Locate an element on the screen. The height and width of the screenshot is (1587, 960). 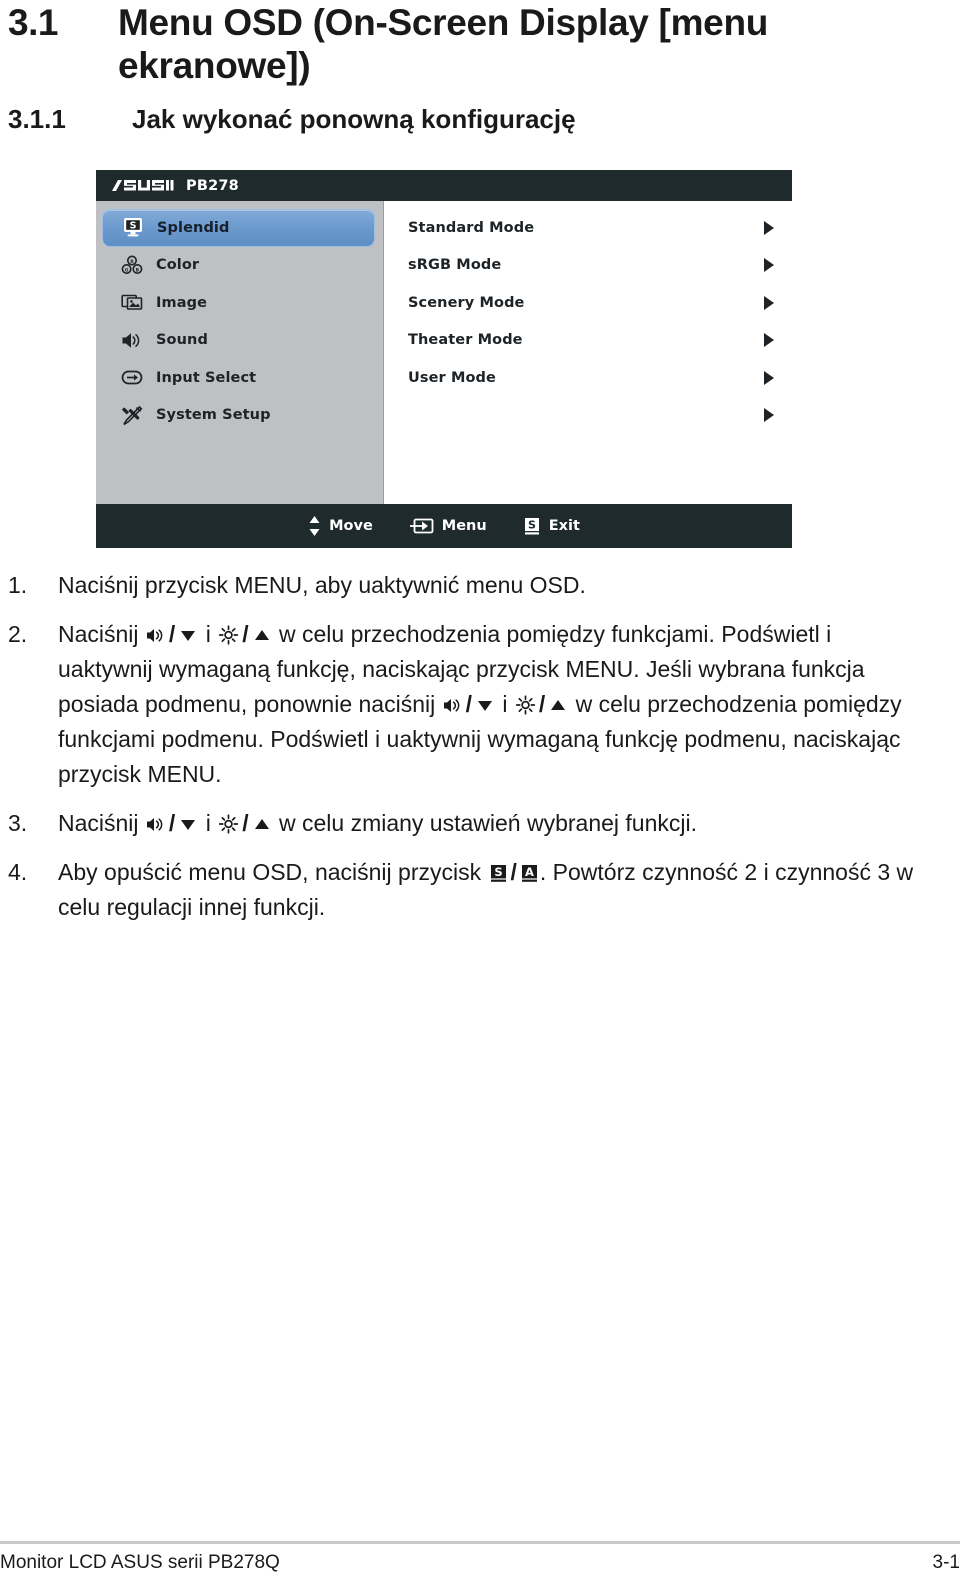
up-down-arrows-icon is located at coordinates (314, 526).